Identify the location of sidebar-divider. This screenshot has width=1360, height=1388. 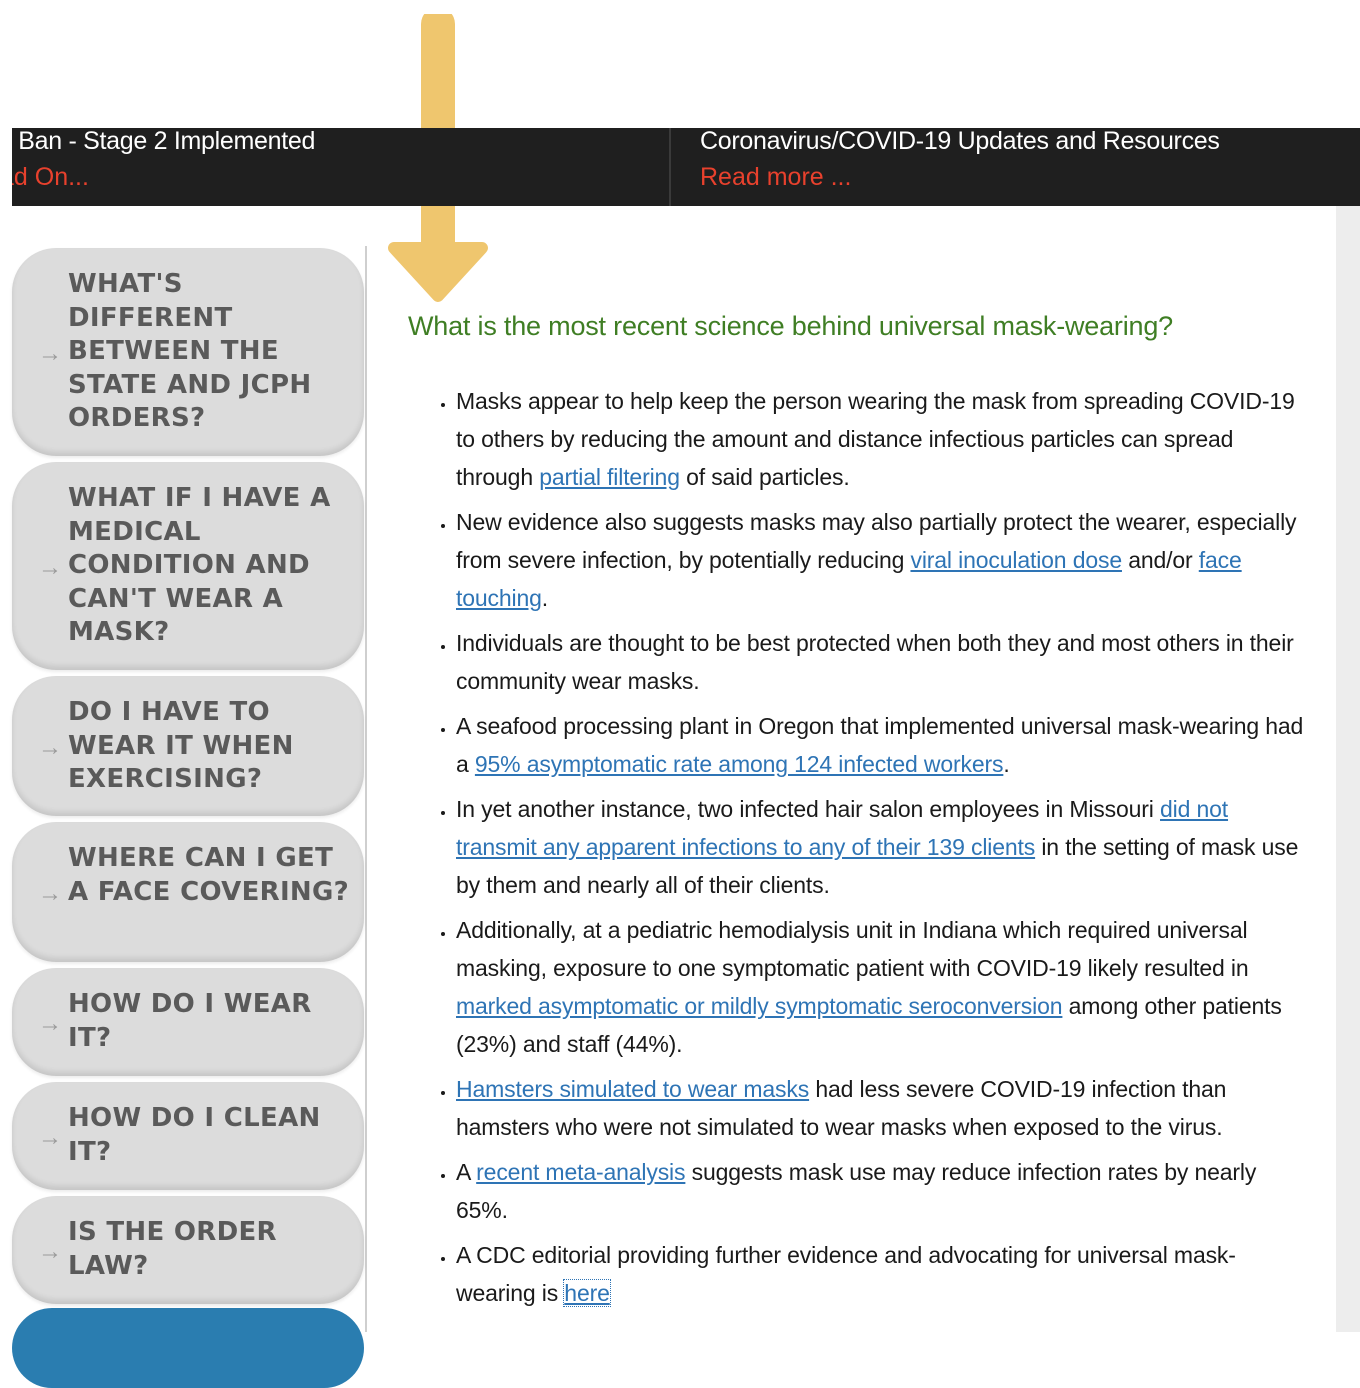
(366, 789).